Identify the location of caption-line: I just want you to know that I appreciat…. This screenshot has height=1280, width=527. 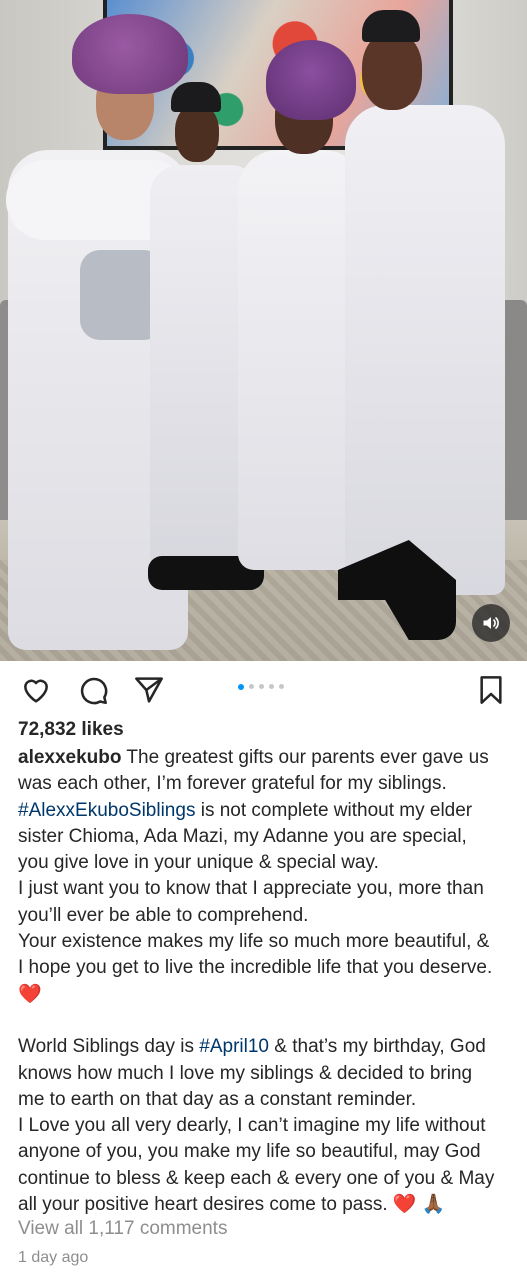
(266, 889).